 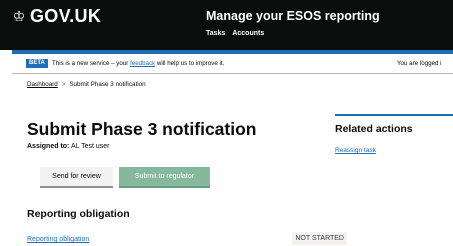 What do you see at coordinates (190, 63) in the screenshot?
I see `phase-text-after: will help us to improve it.` at bounding box center [190, 63].